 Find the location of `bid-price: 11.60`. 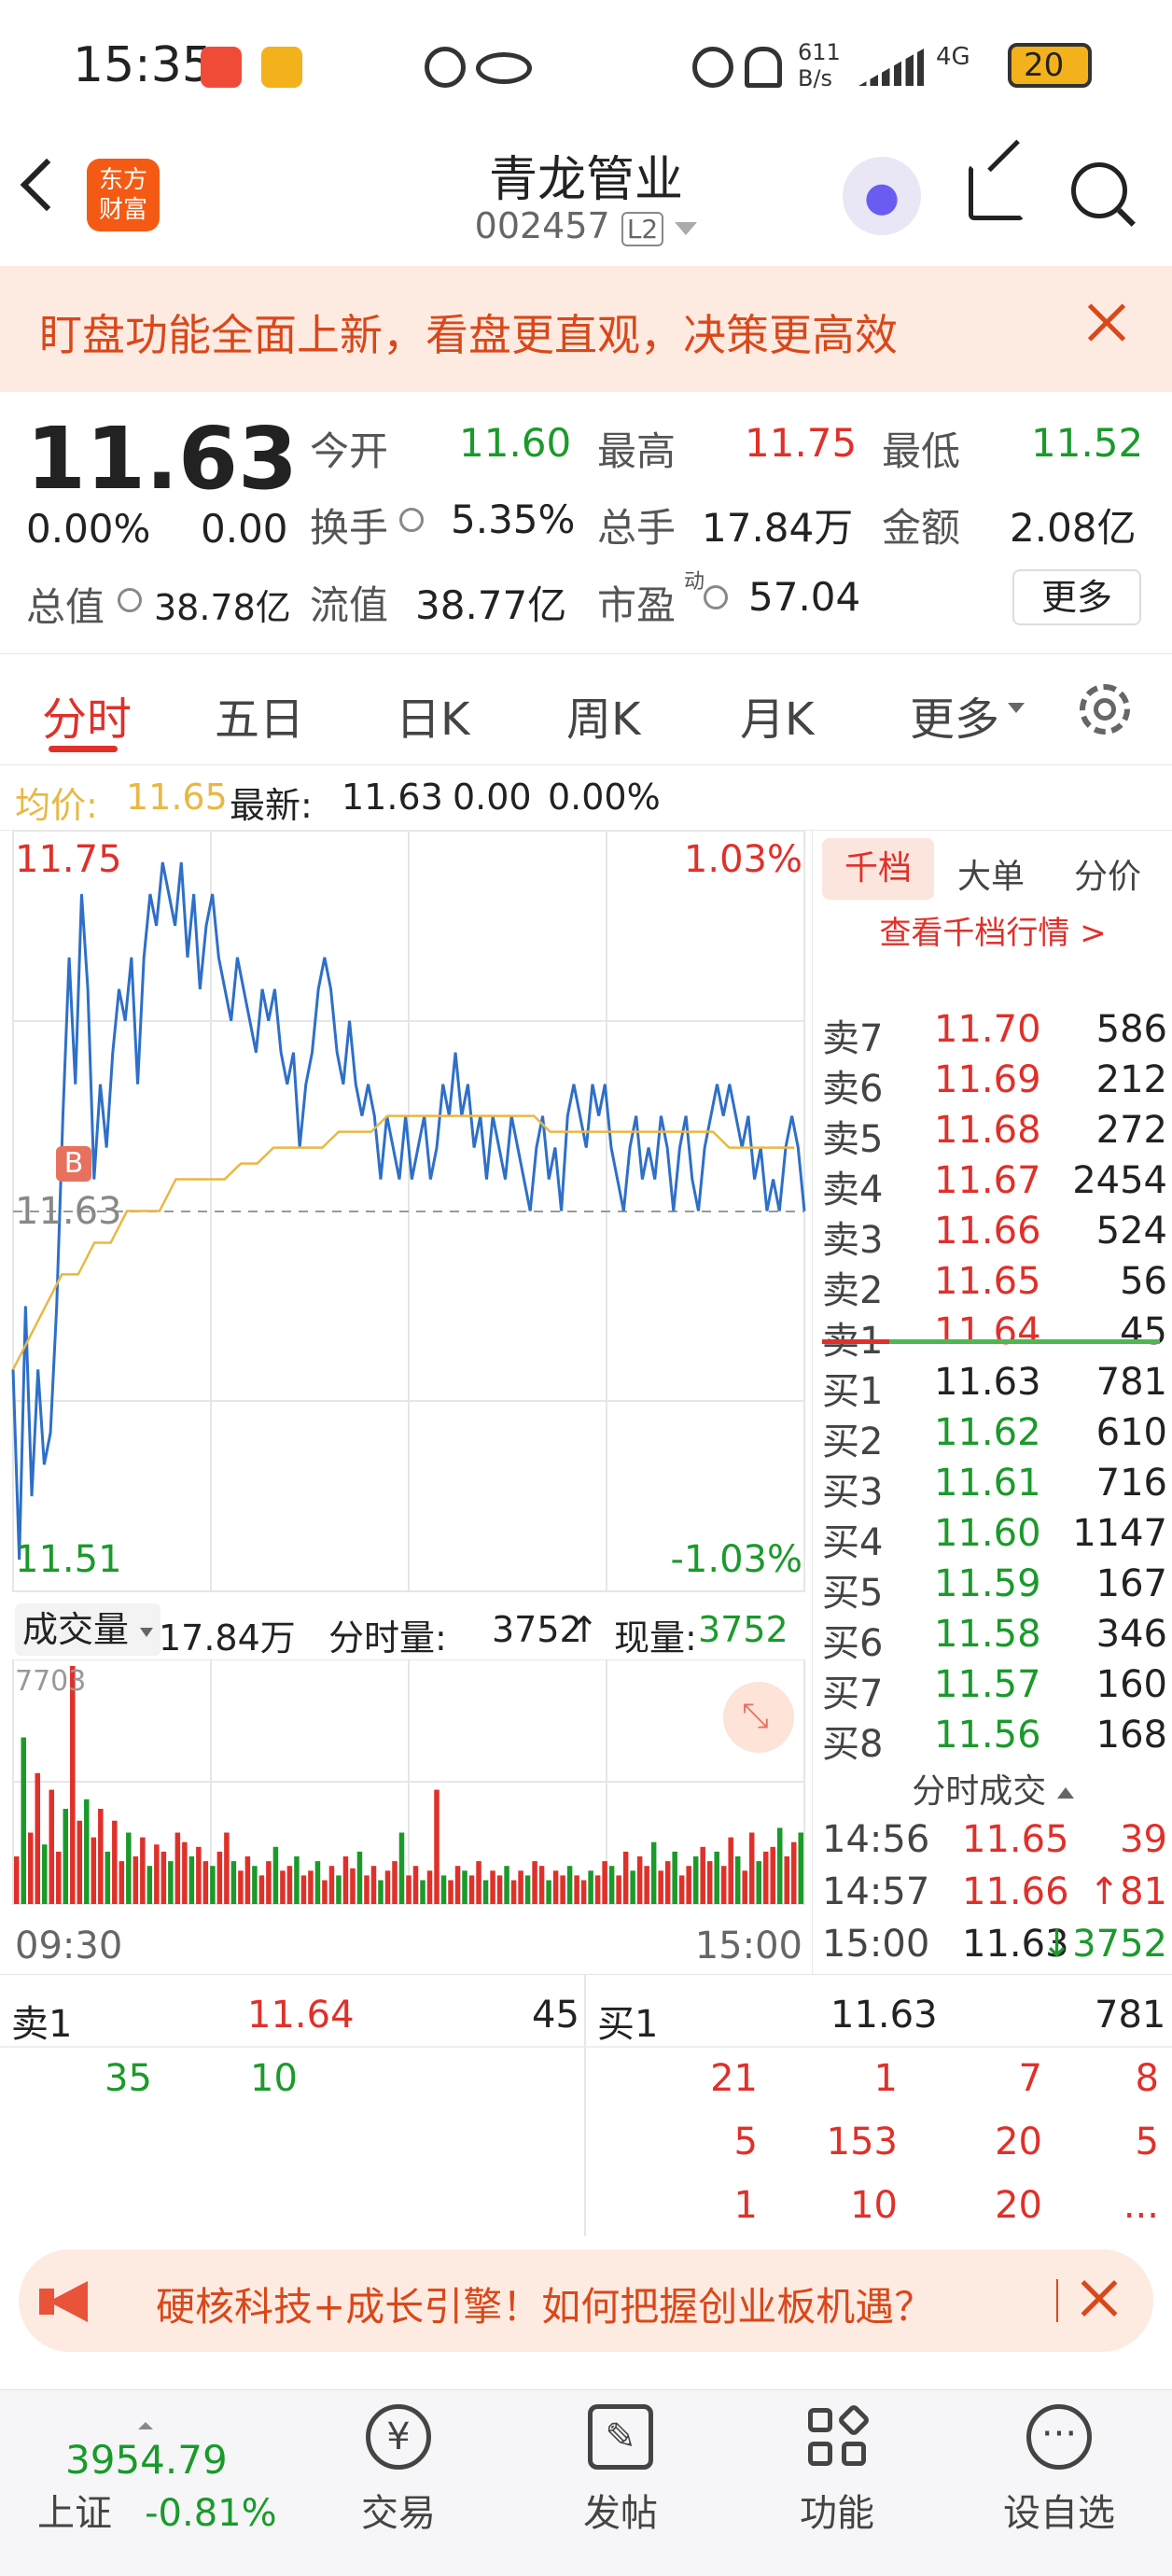

bid-price: 11.60 is located at coordinates (987, 1533).